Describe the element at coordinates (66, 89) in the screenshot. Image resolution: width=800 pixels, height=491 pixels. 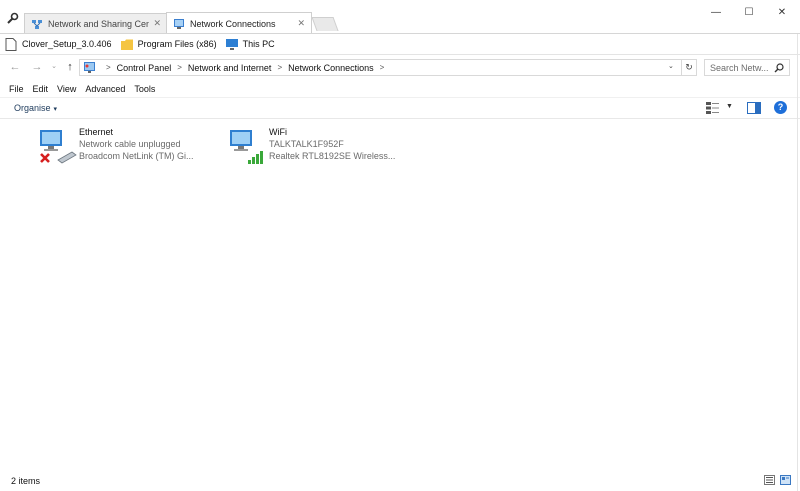
I see `menu-view: View` at that location.